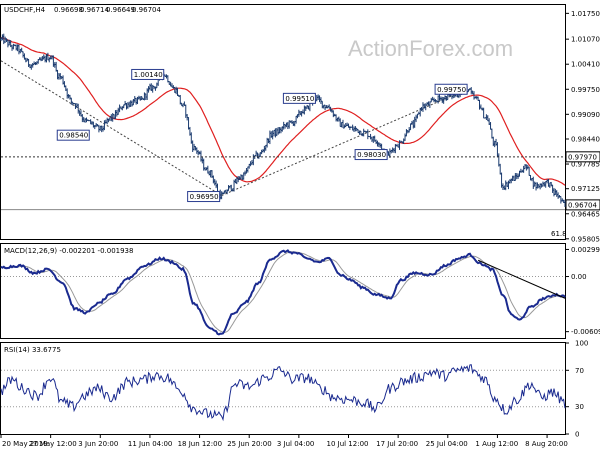 The image size is (600, 450). Describe the element at coordinates (73, 136) in the screenshot. I see `price-annotation-label: 0.98540` at that location.